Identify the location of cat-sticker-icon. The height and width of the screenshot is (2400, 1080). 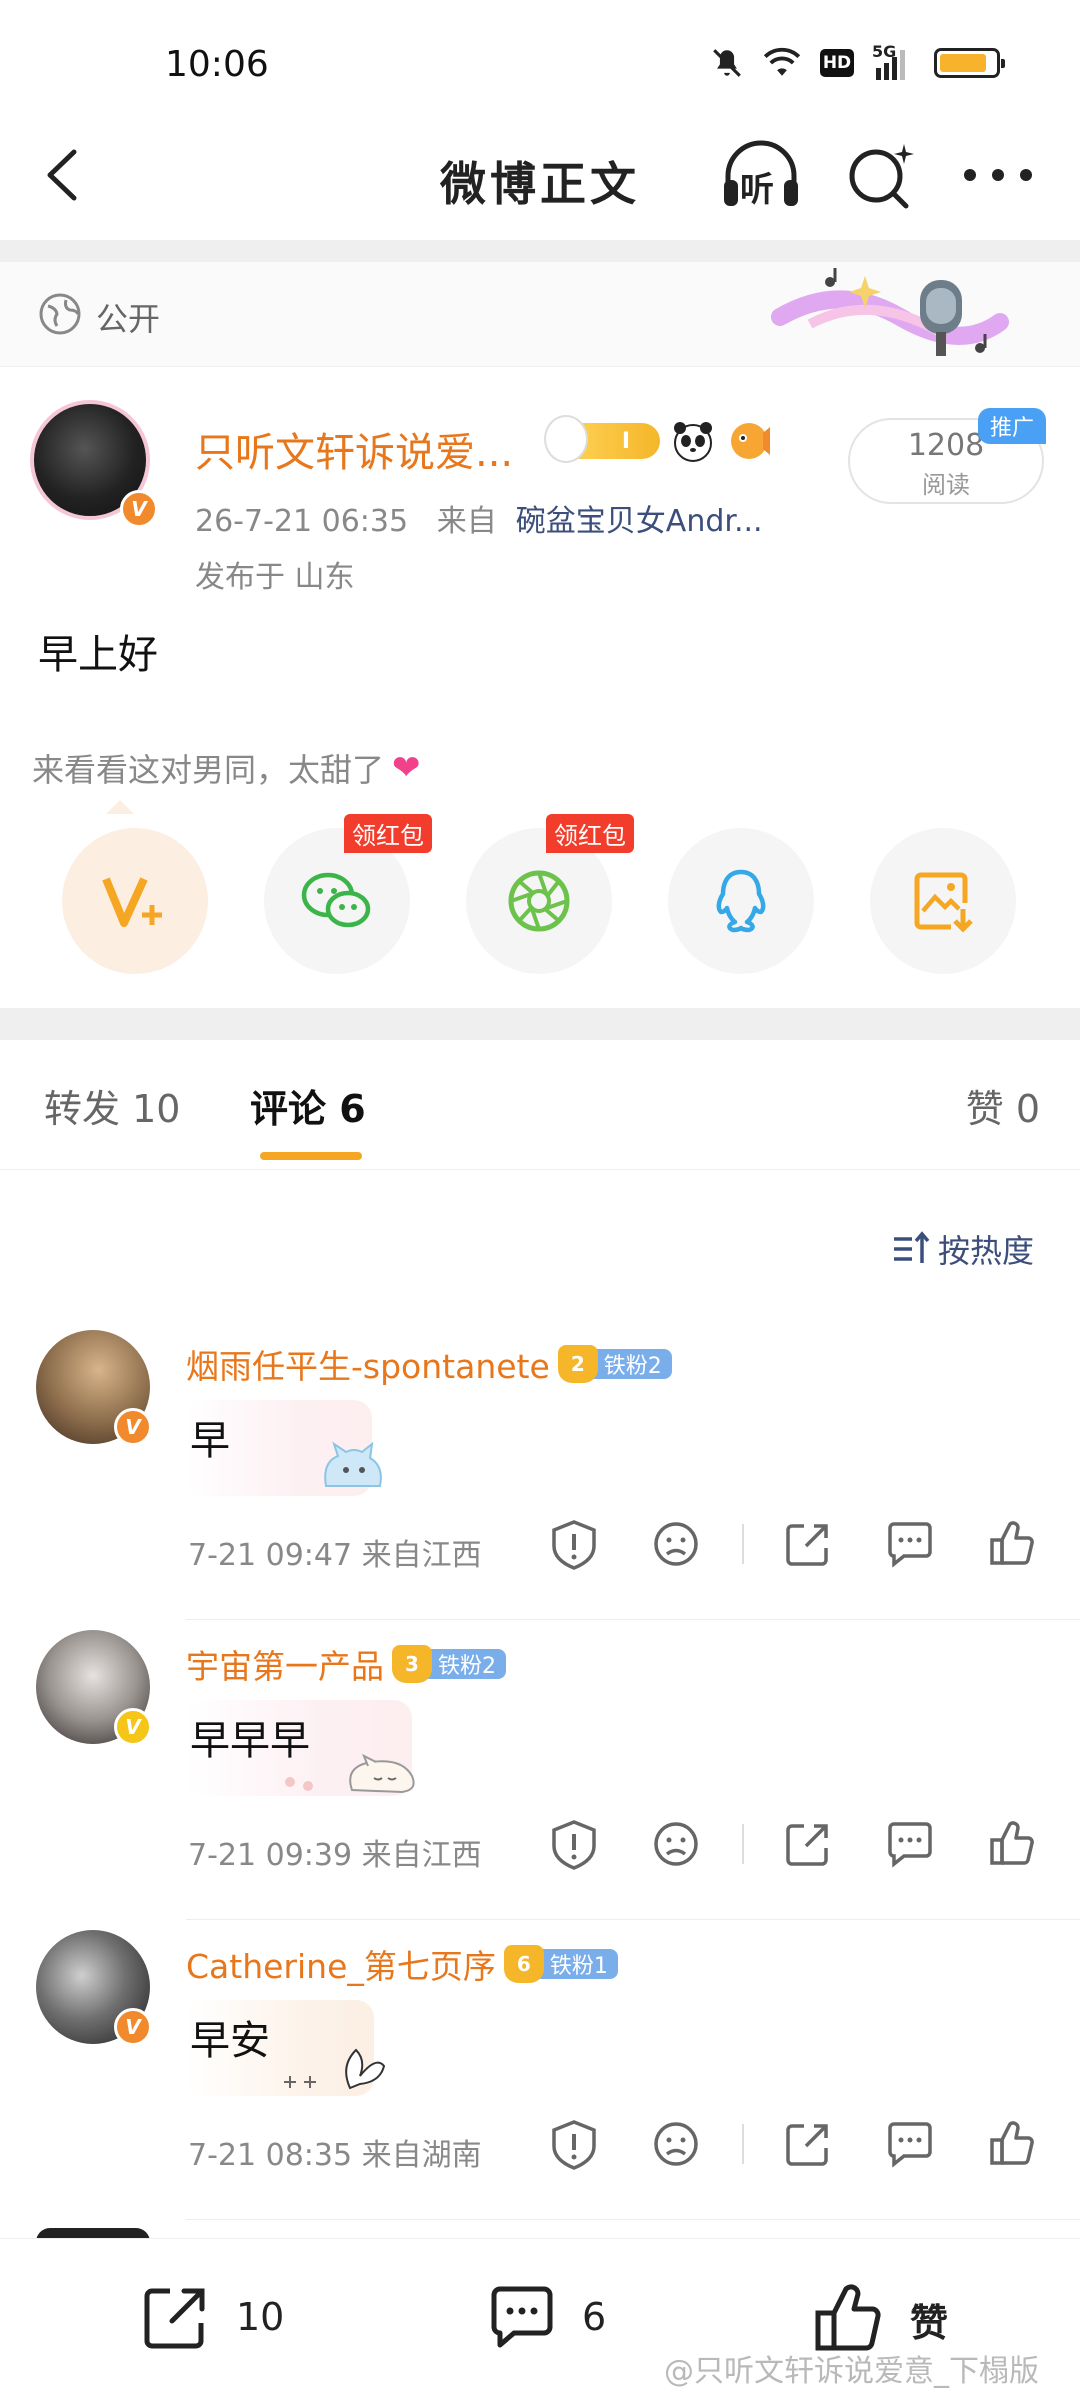
(353, 1464).